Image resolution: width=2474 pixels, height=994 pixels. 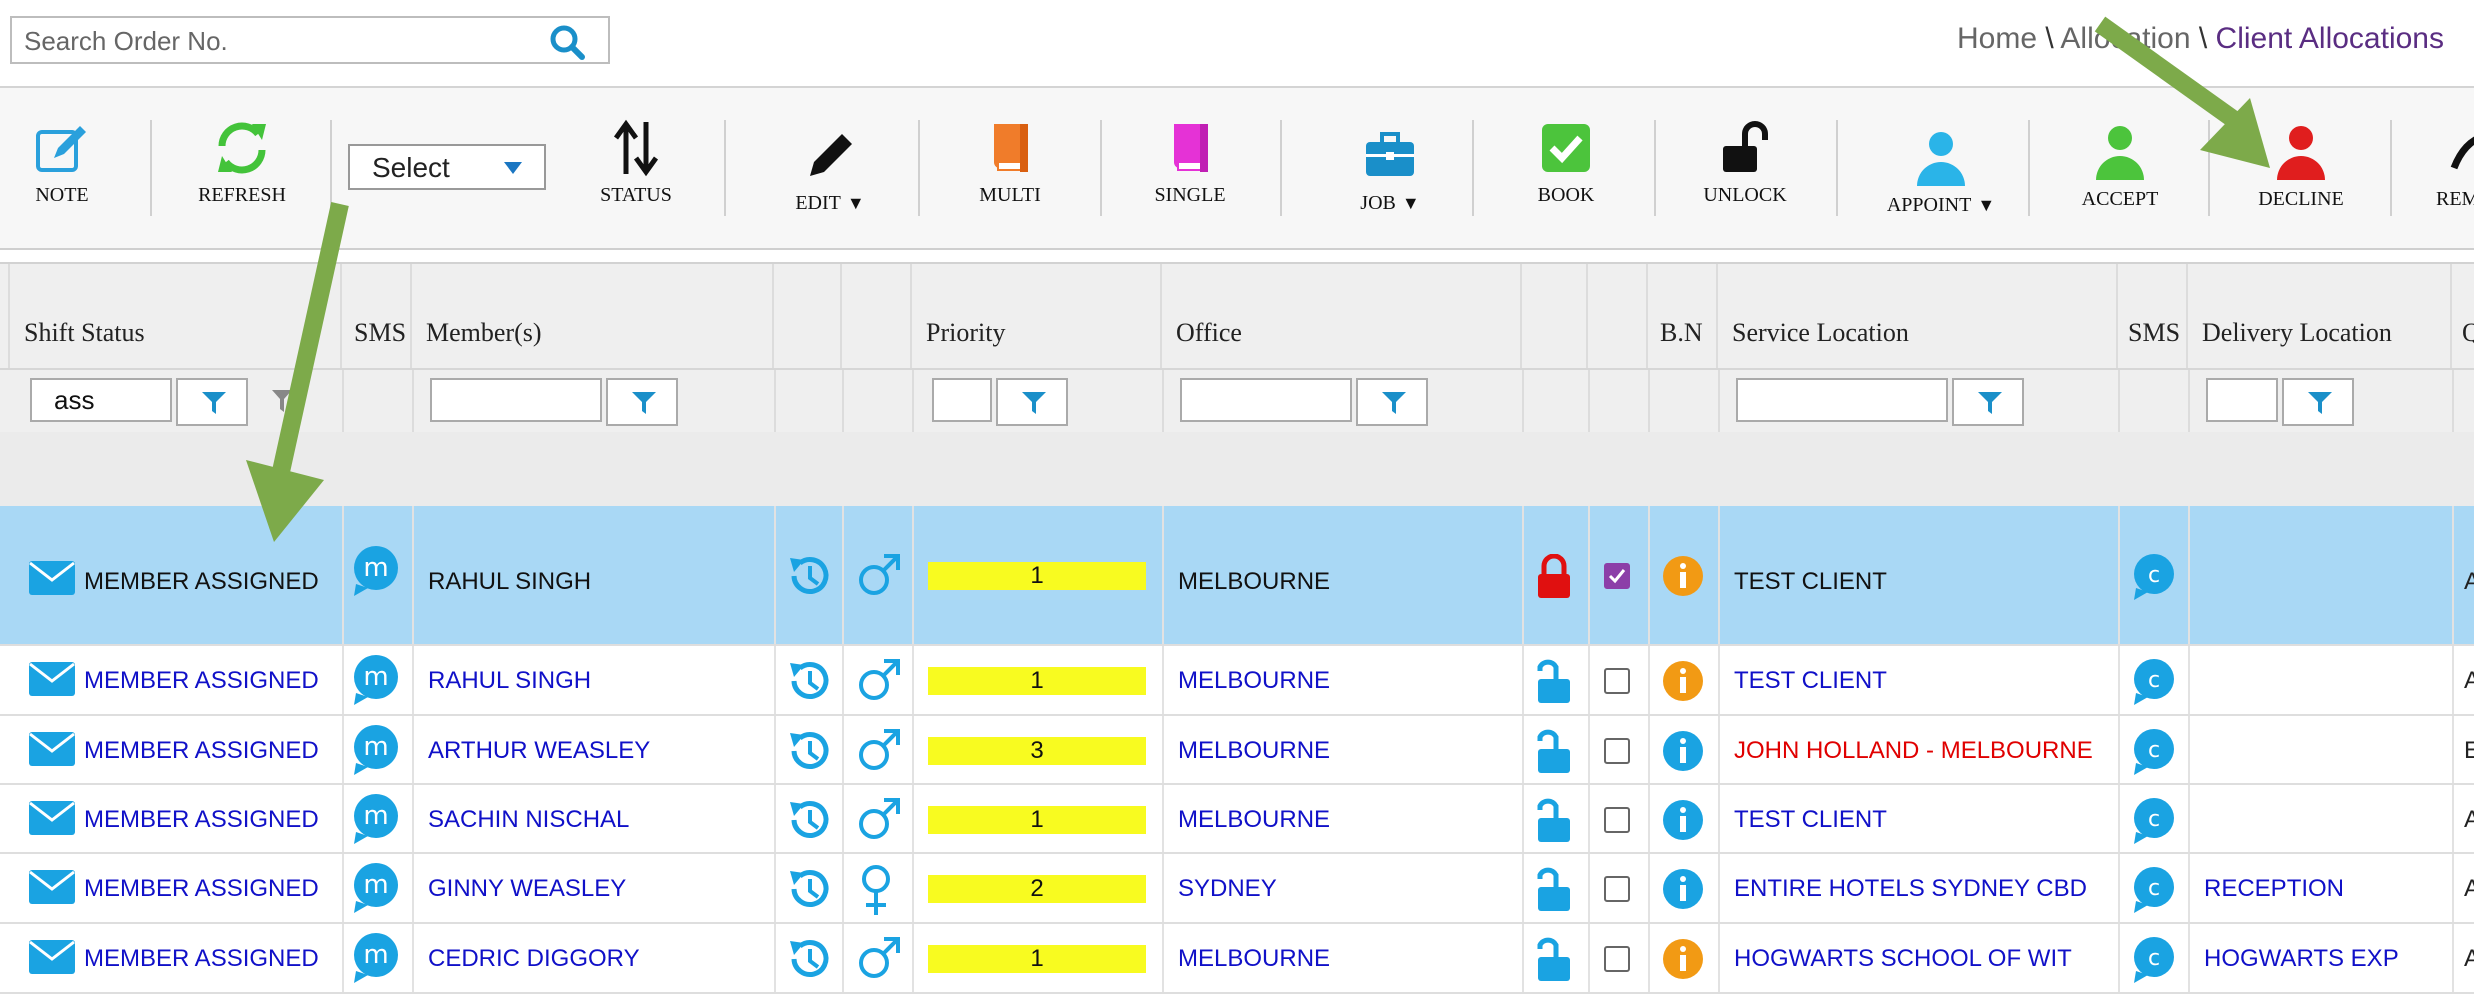 I want to click on breadcrumb-home: Home, so click(x=1997, y=38).